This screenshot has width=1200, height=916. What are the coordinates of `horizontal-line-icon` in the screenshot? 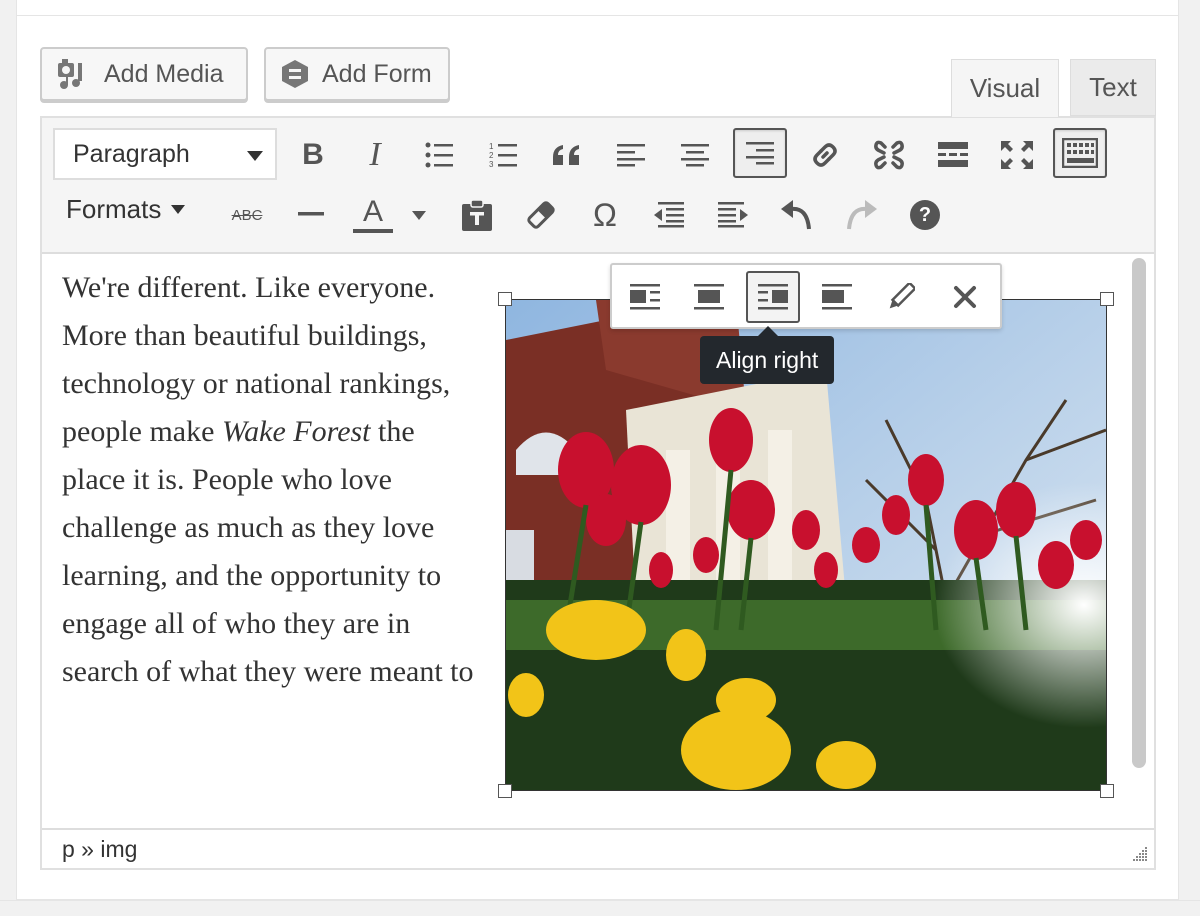 It's located at (311, 214).